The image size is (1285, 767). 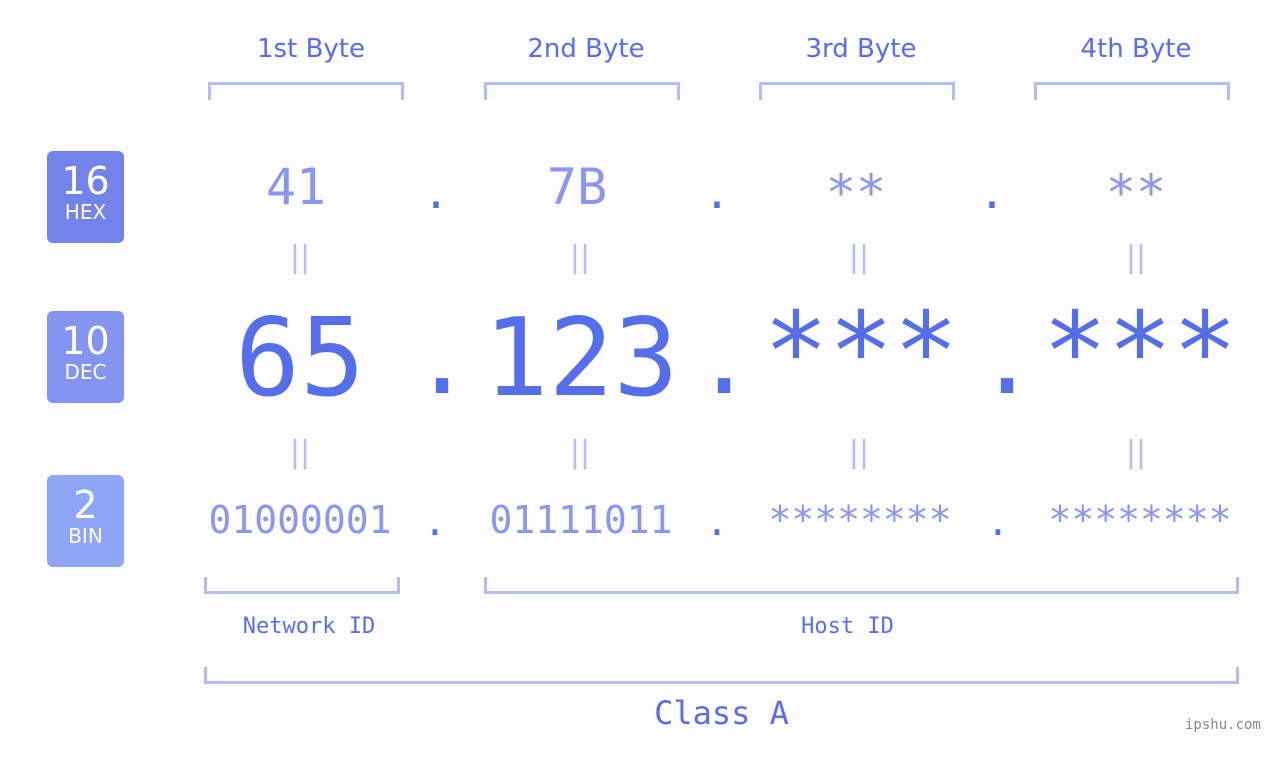 What do you see at coordinates (85, 505) in the screenshot?
I see `bin-base-number: 2` at bounding box center [85, 505].